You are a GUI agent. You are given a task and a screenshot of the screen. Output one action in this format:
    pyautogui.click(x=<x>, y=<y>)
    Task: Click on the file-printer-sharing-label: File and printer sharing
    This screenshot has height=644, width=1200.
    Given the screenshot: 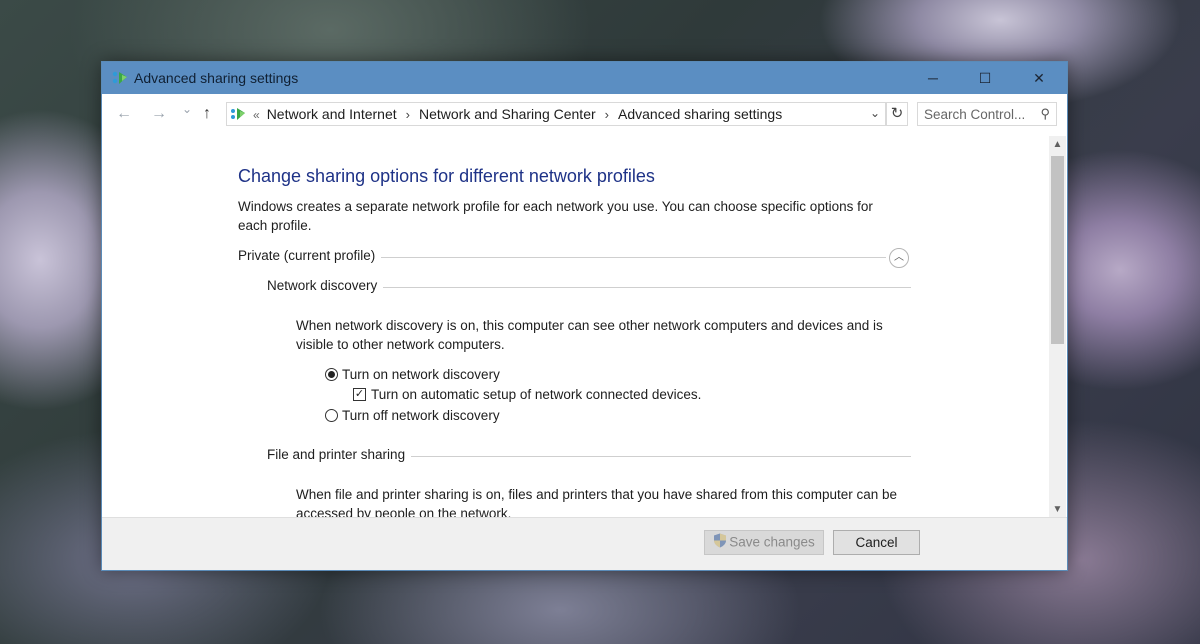 What is the action you would take?
    pyautogui.click(x=339, y=454)
    